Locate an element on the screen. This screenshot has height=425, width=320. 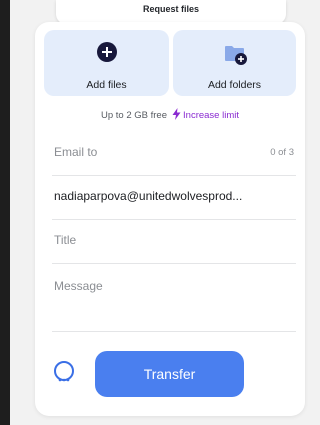
title-field: Title is located at coordinates (174, 241).